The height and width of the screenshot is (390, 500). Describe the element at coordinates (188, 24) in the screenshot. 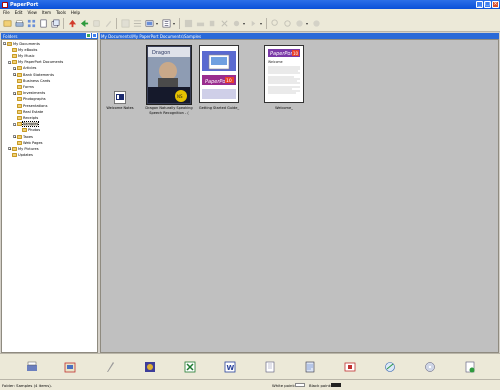

I see `save-button` at that location.